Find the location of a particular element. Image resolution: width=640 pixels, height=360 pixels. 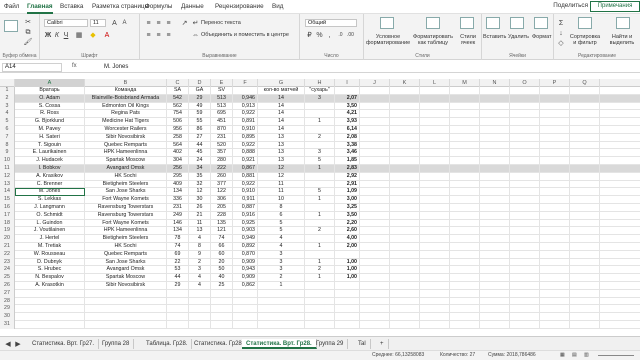

format-cells-icon is located at coordinates (541, 23).